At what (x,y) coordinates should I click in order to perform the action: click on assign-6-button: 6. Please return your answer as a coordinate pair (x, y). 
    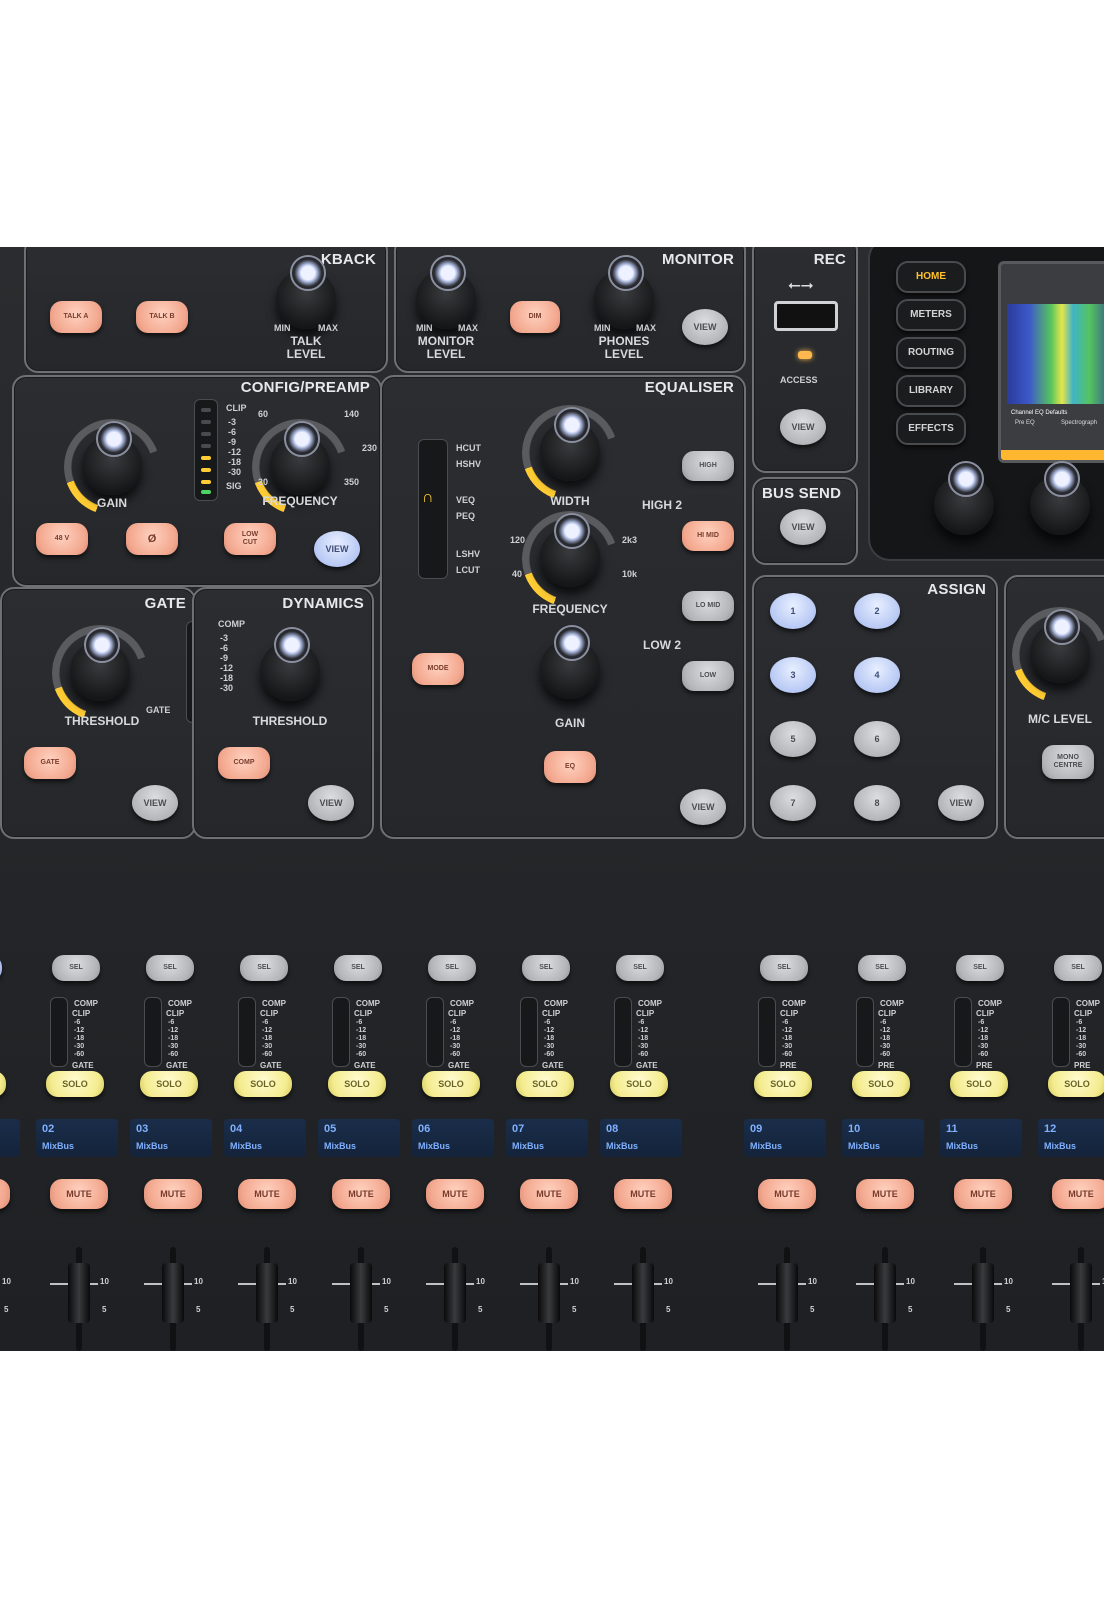
    Looking at the image, I should click on (877, 739).